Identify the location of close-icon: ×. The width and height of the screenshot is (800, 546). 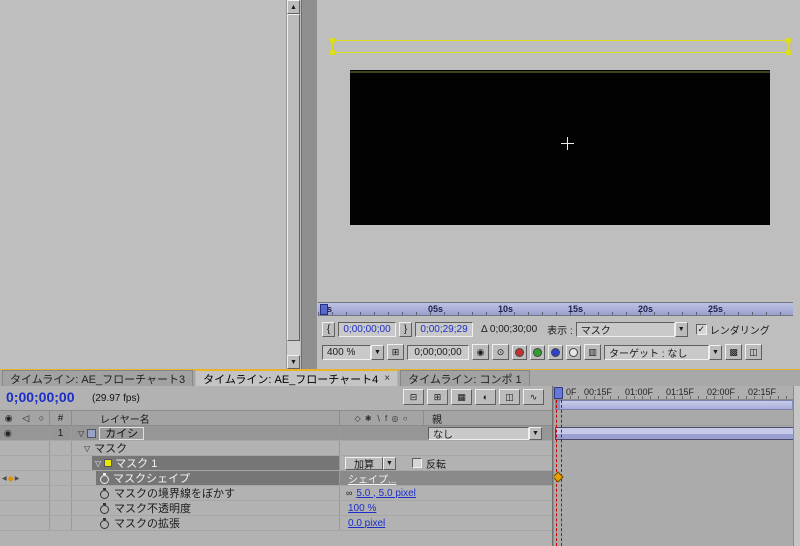
(387, 378).